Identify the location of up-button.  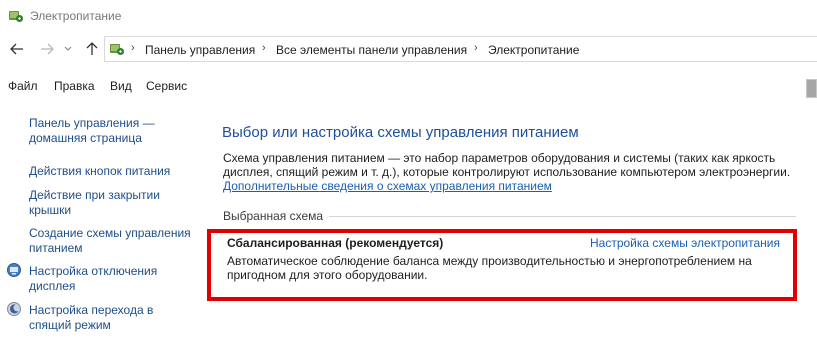
(92, 49).